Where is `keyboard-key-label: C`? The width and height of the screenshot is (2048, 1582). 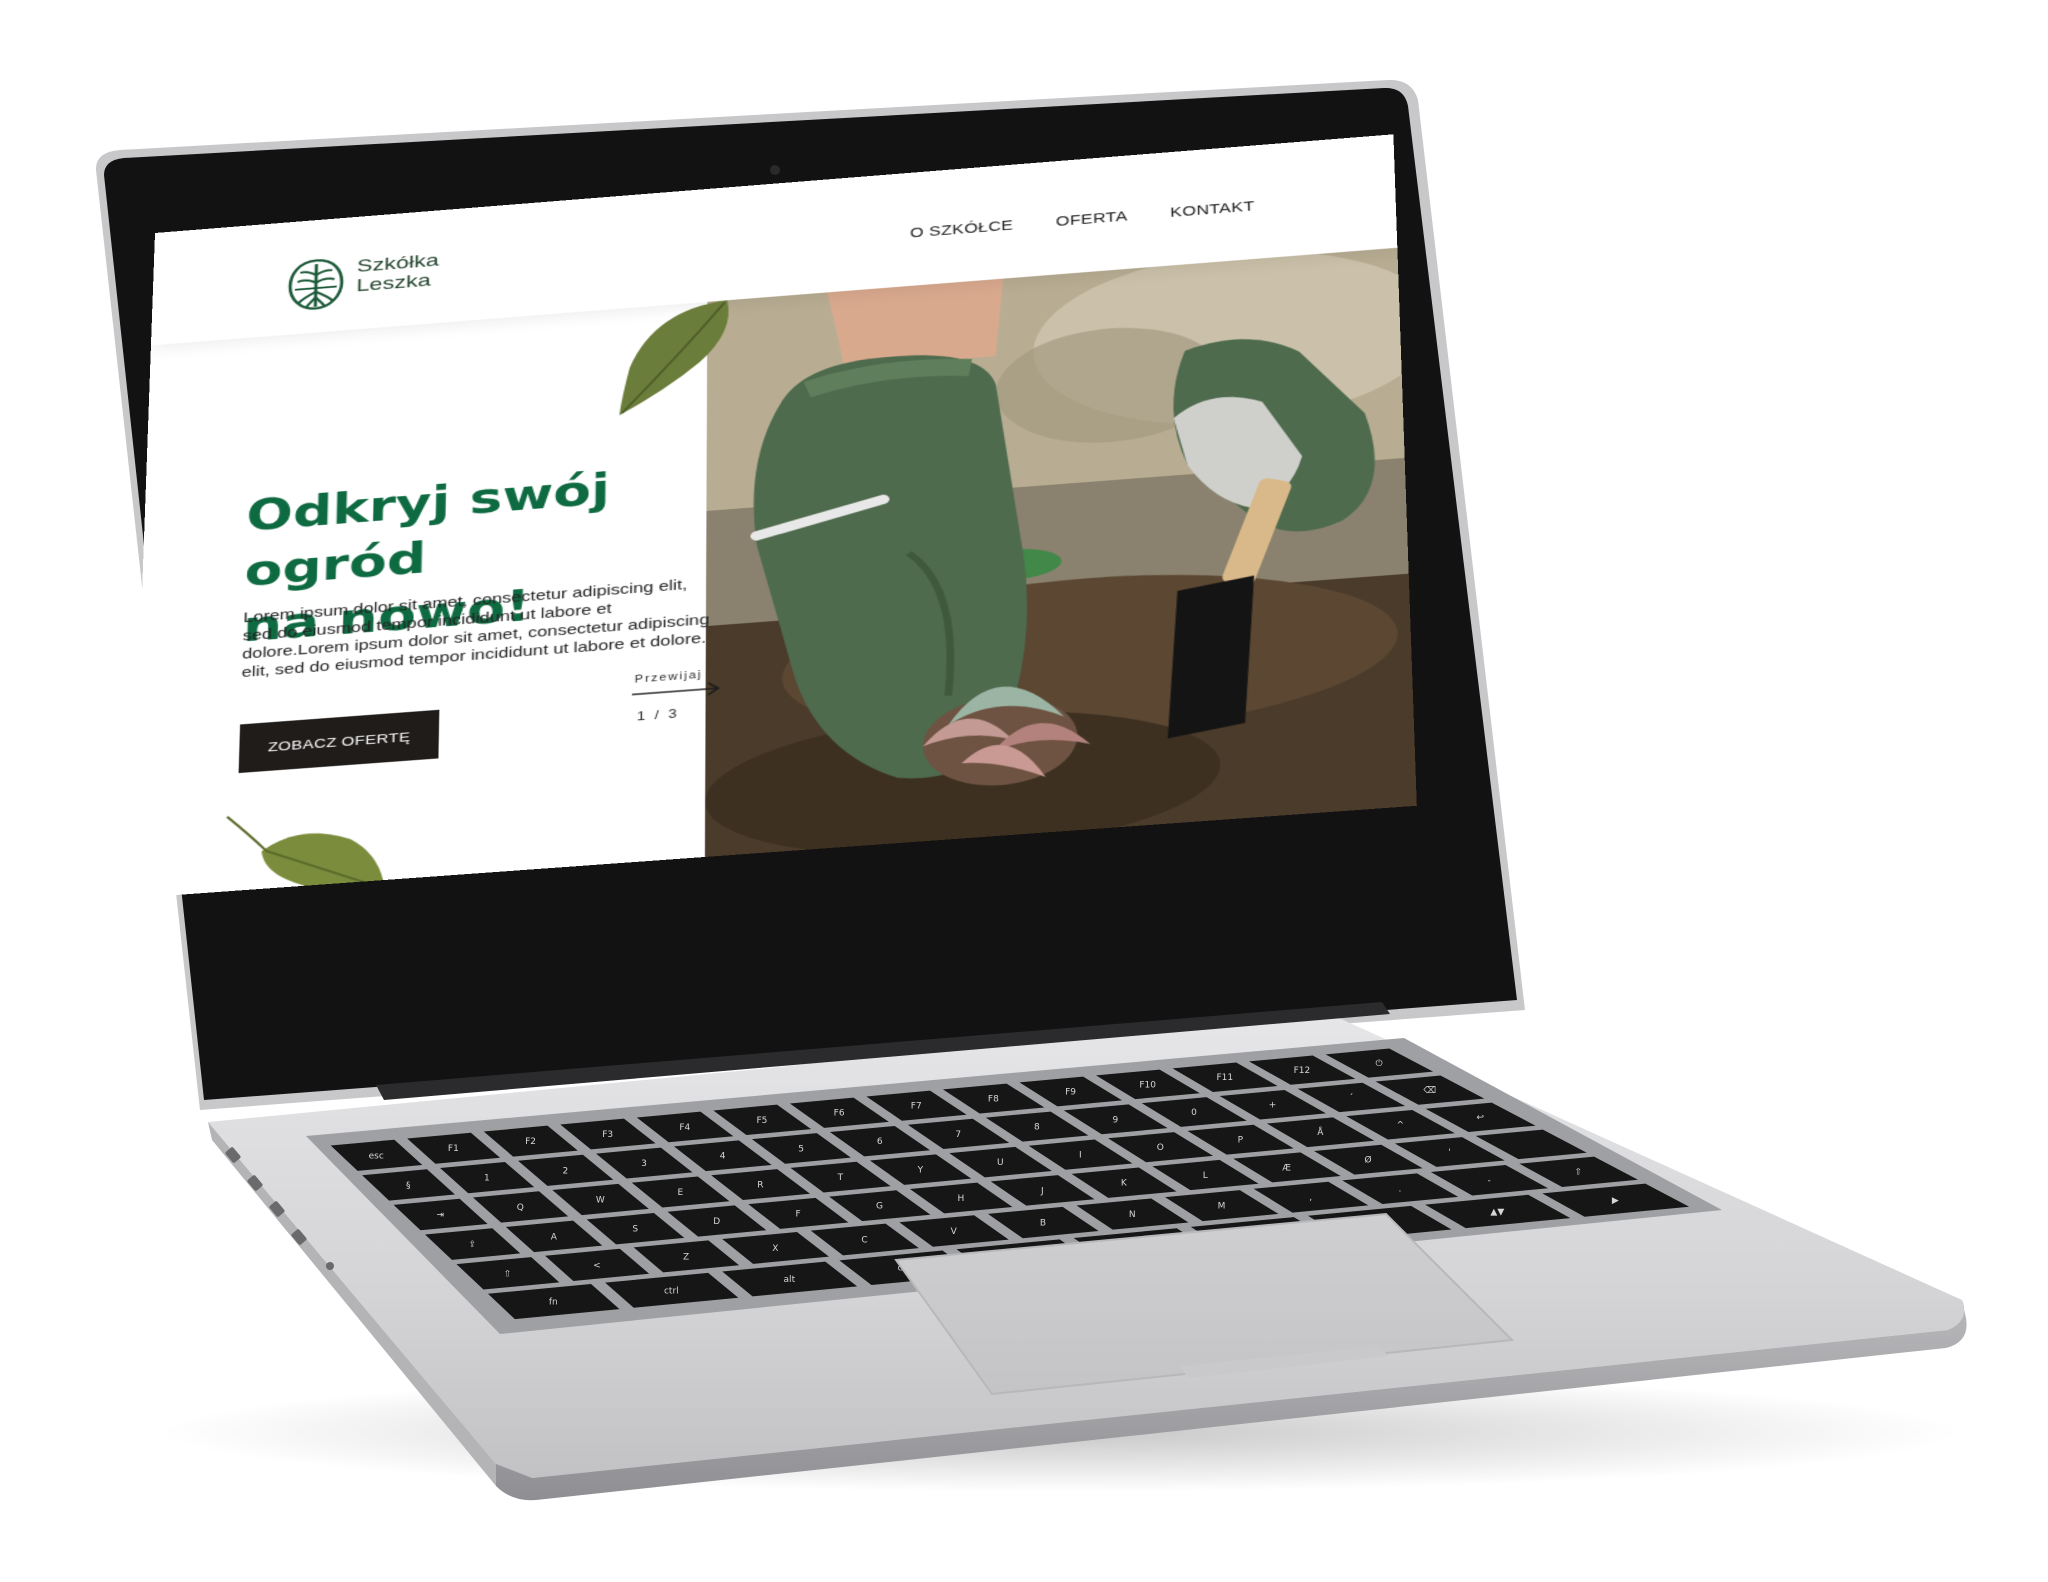 keyboard-key-label: C is located at coordinates (864, 1240).